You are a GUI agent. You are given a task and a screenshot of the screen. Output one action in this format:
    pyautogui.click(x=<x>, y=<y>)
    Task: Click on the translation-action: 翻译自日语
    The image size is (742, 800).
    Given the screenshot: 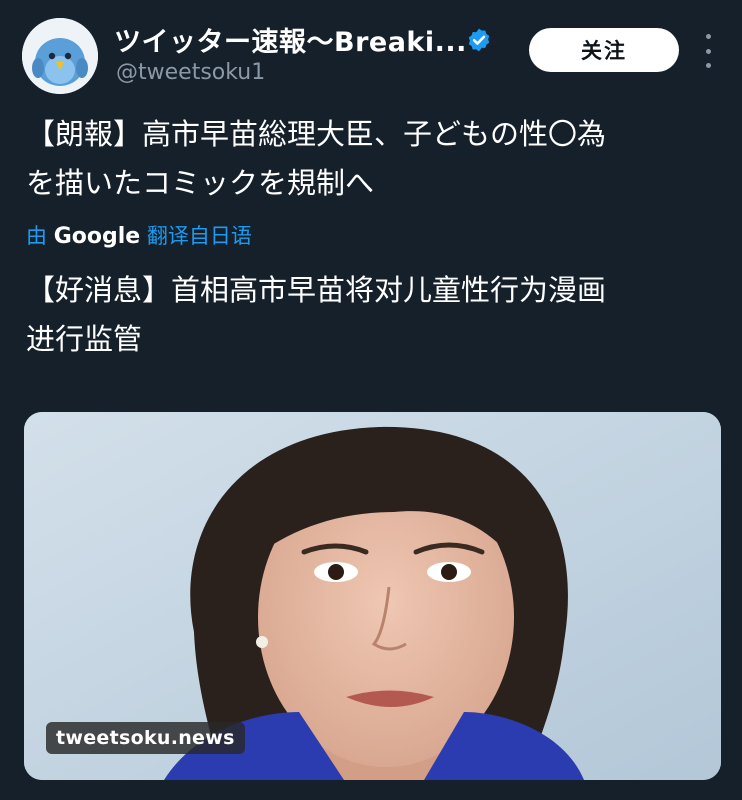 What is the action you would take?
    pyautogui.click(x=199, y=236)
    